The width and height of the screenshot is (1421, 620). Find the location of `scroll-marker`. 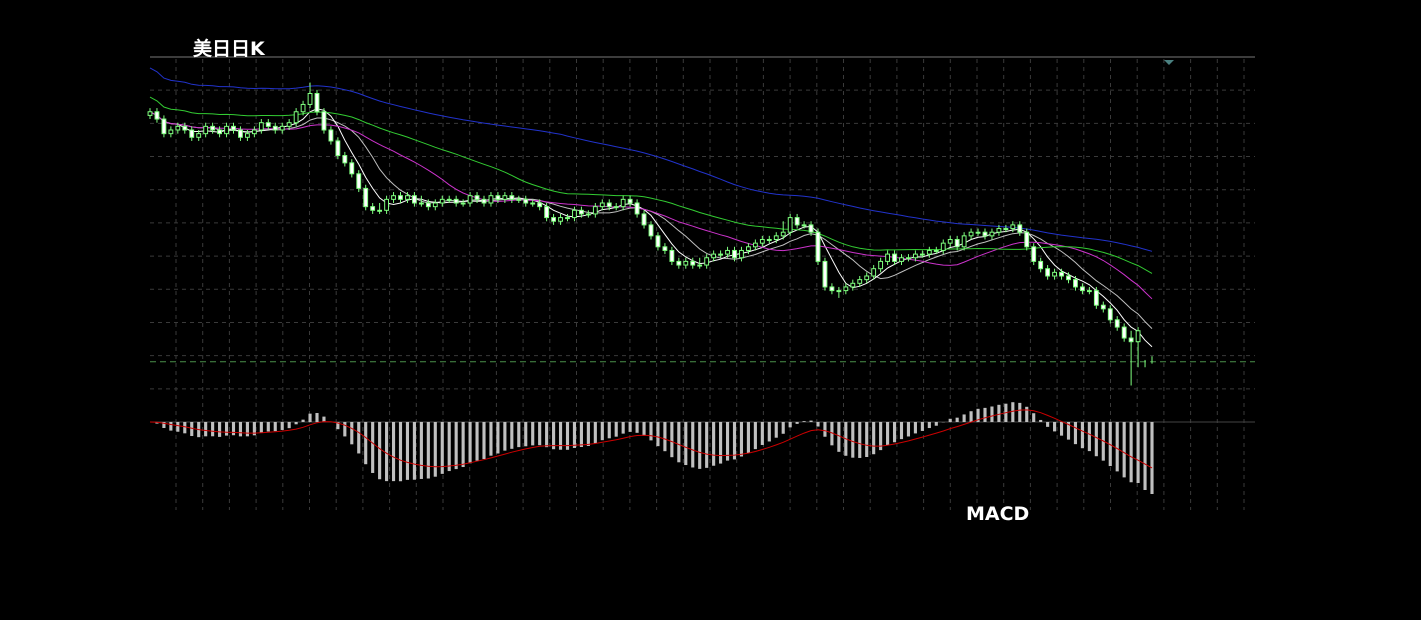

scroll-marker is located at coordinates (1169, 62).